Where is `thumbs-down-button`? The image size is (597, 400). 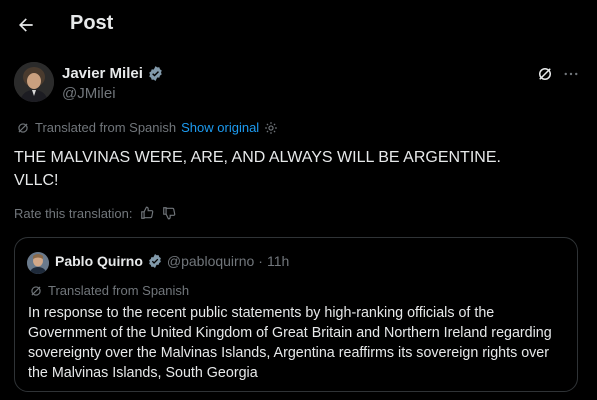 thumbs-down-button is located at coordinates (169, 213).